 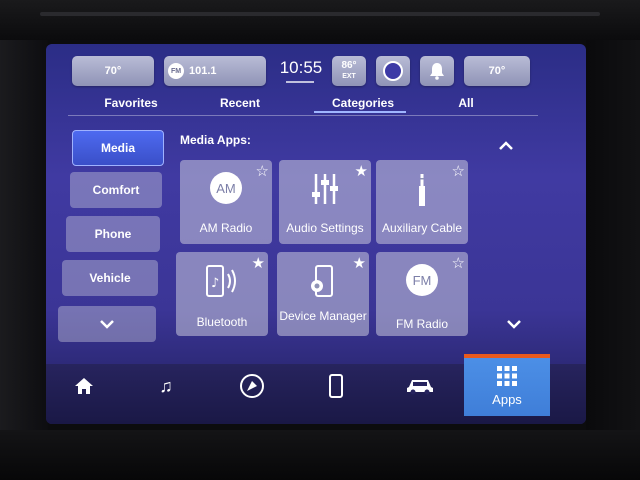 I want to click on tile-label: AM Radio, so click(x=226, y=228).